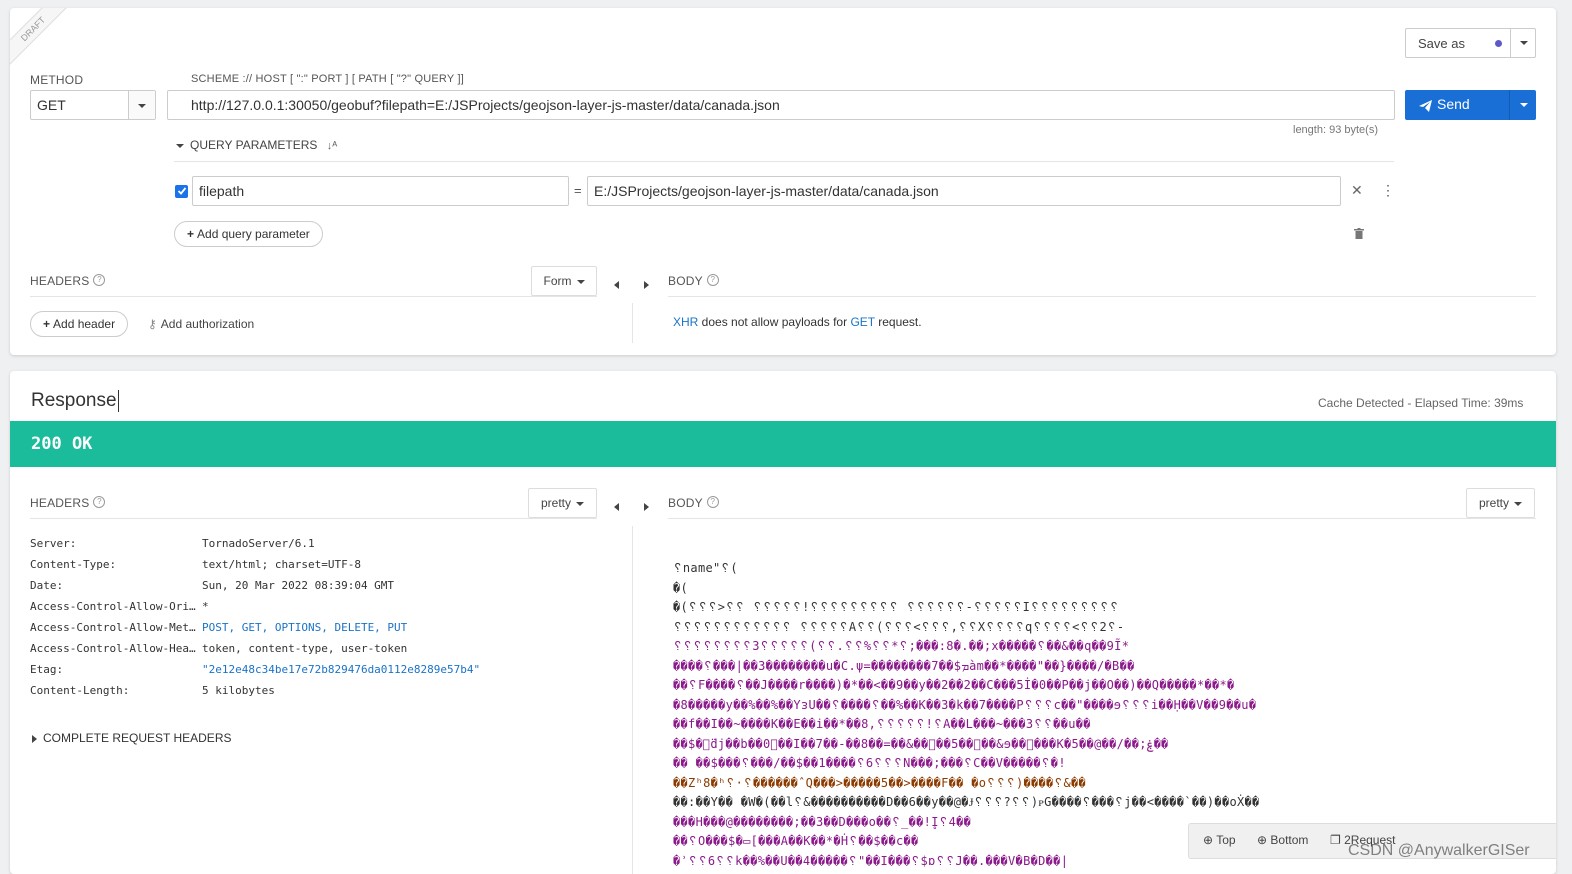  I want to click on body-pretty-dropdown: pretty, so click(1500, 503).